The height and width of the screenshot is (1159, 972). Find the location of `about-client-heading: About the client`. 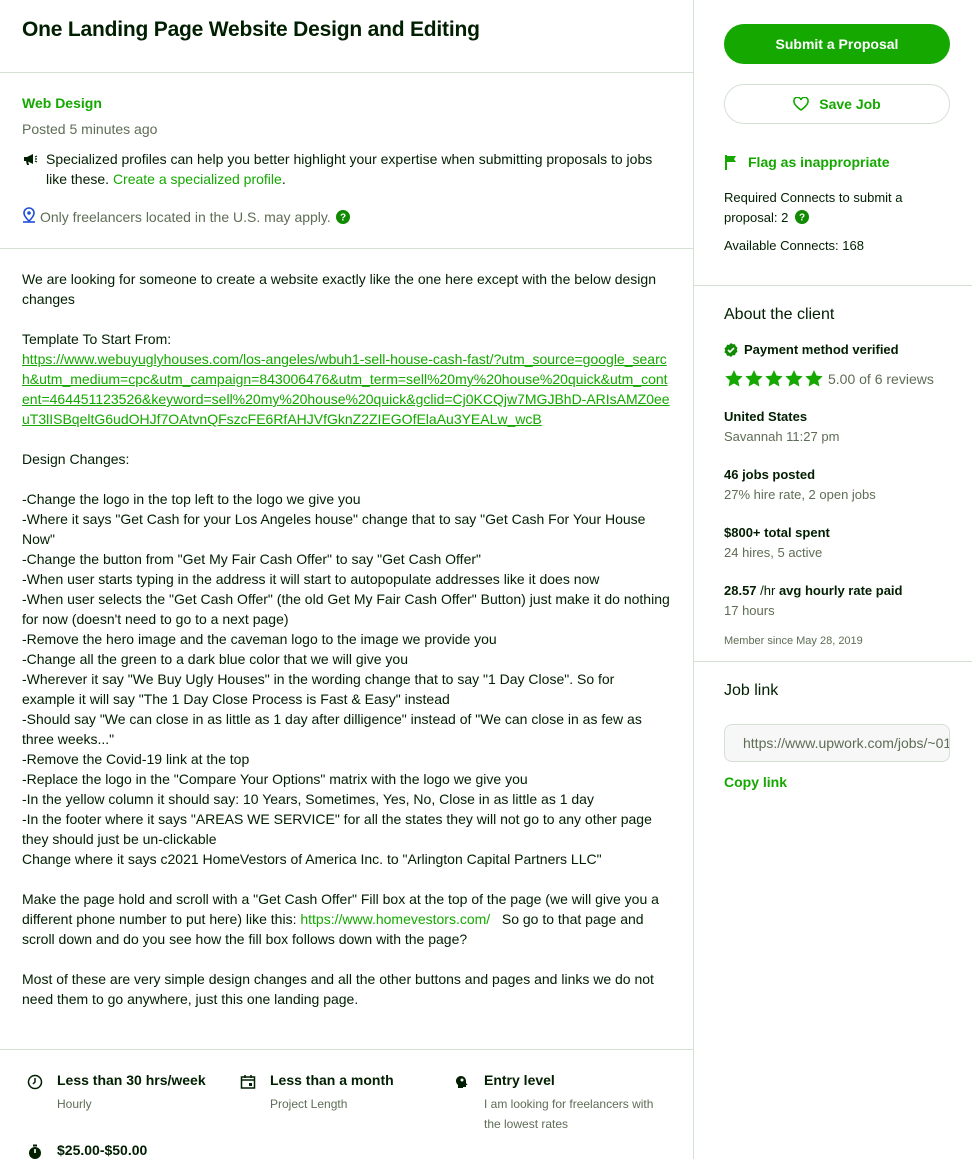

about-client-heading: About the client is located at coordinates (779, 314).